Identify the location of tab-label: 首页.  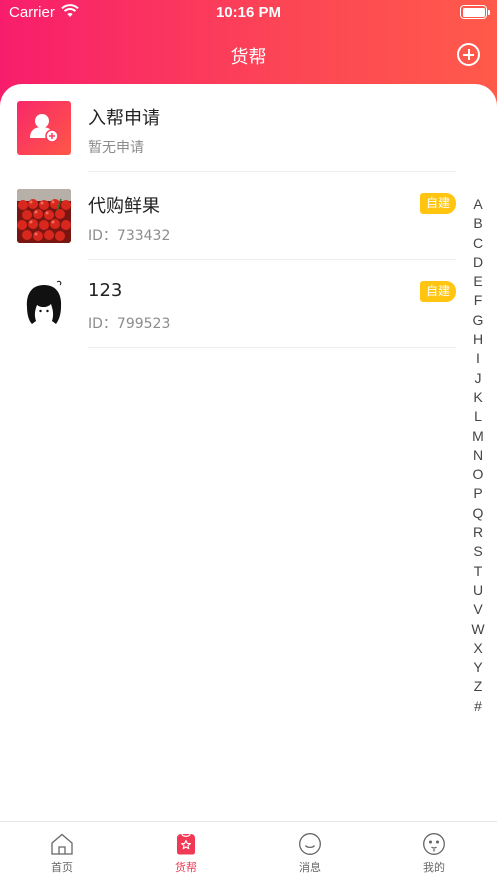
(62, 867).